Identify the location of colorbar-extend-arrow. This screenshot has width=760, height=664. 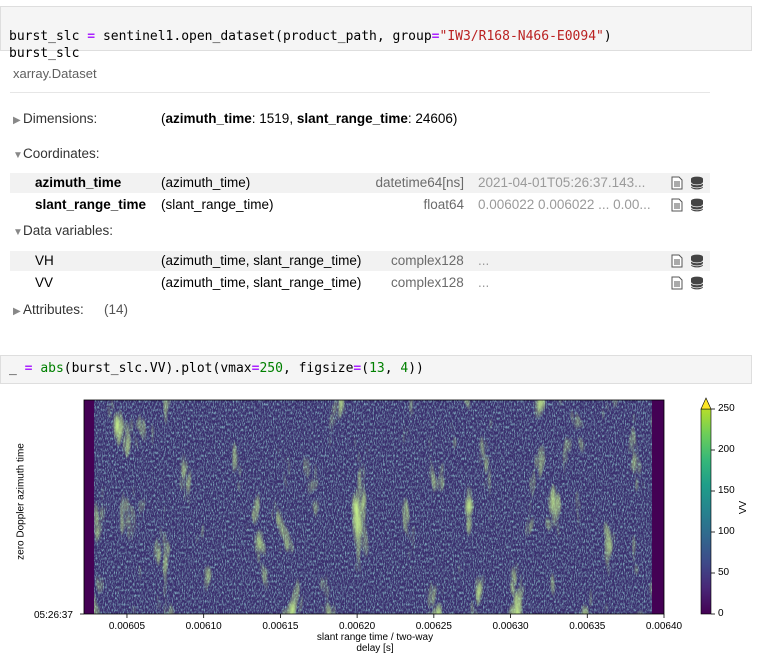
(706, 403).